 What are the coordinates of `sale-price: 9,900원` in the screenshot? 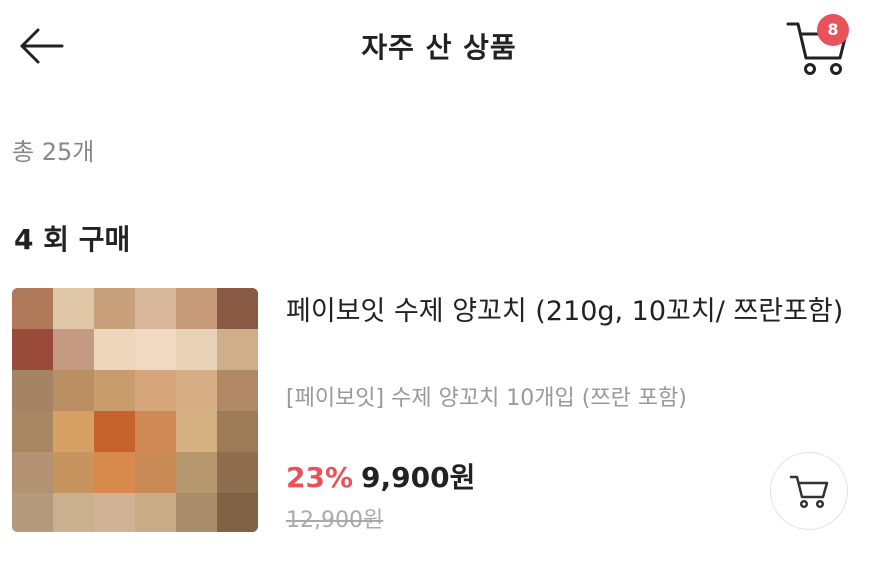 It's located at (418, 477).